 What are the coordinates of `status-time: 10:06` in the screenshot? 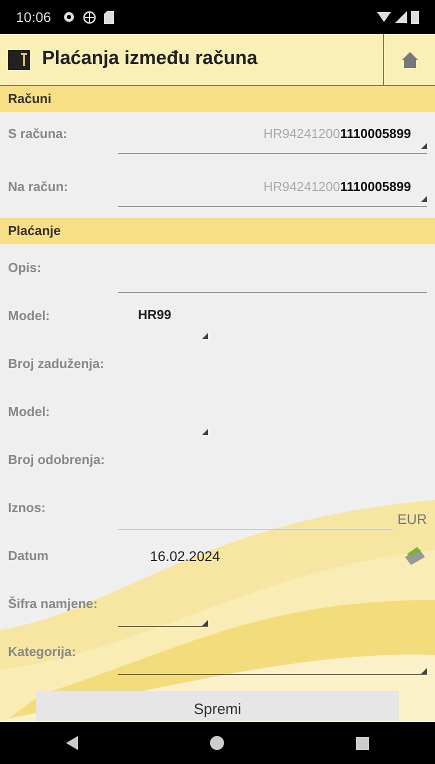 It's located at (34, 17).